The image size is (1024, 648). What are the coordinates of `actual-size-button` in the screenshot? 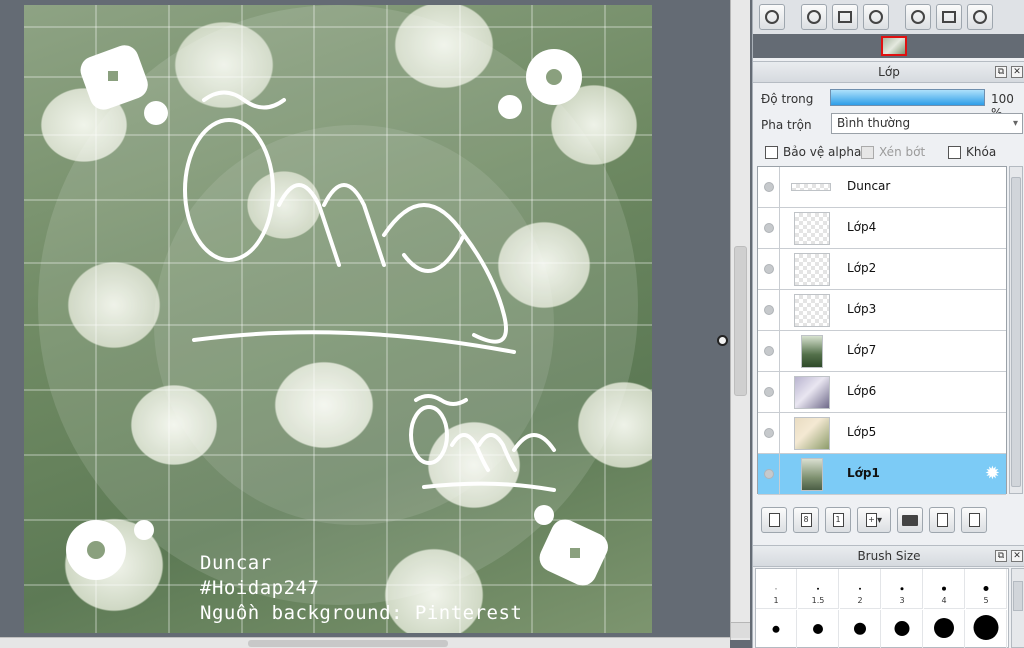 It's located at (949, 17).